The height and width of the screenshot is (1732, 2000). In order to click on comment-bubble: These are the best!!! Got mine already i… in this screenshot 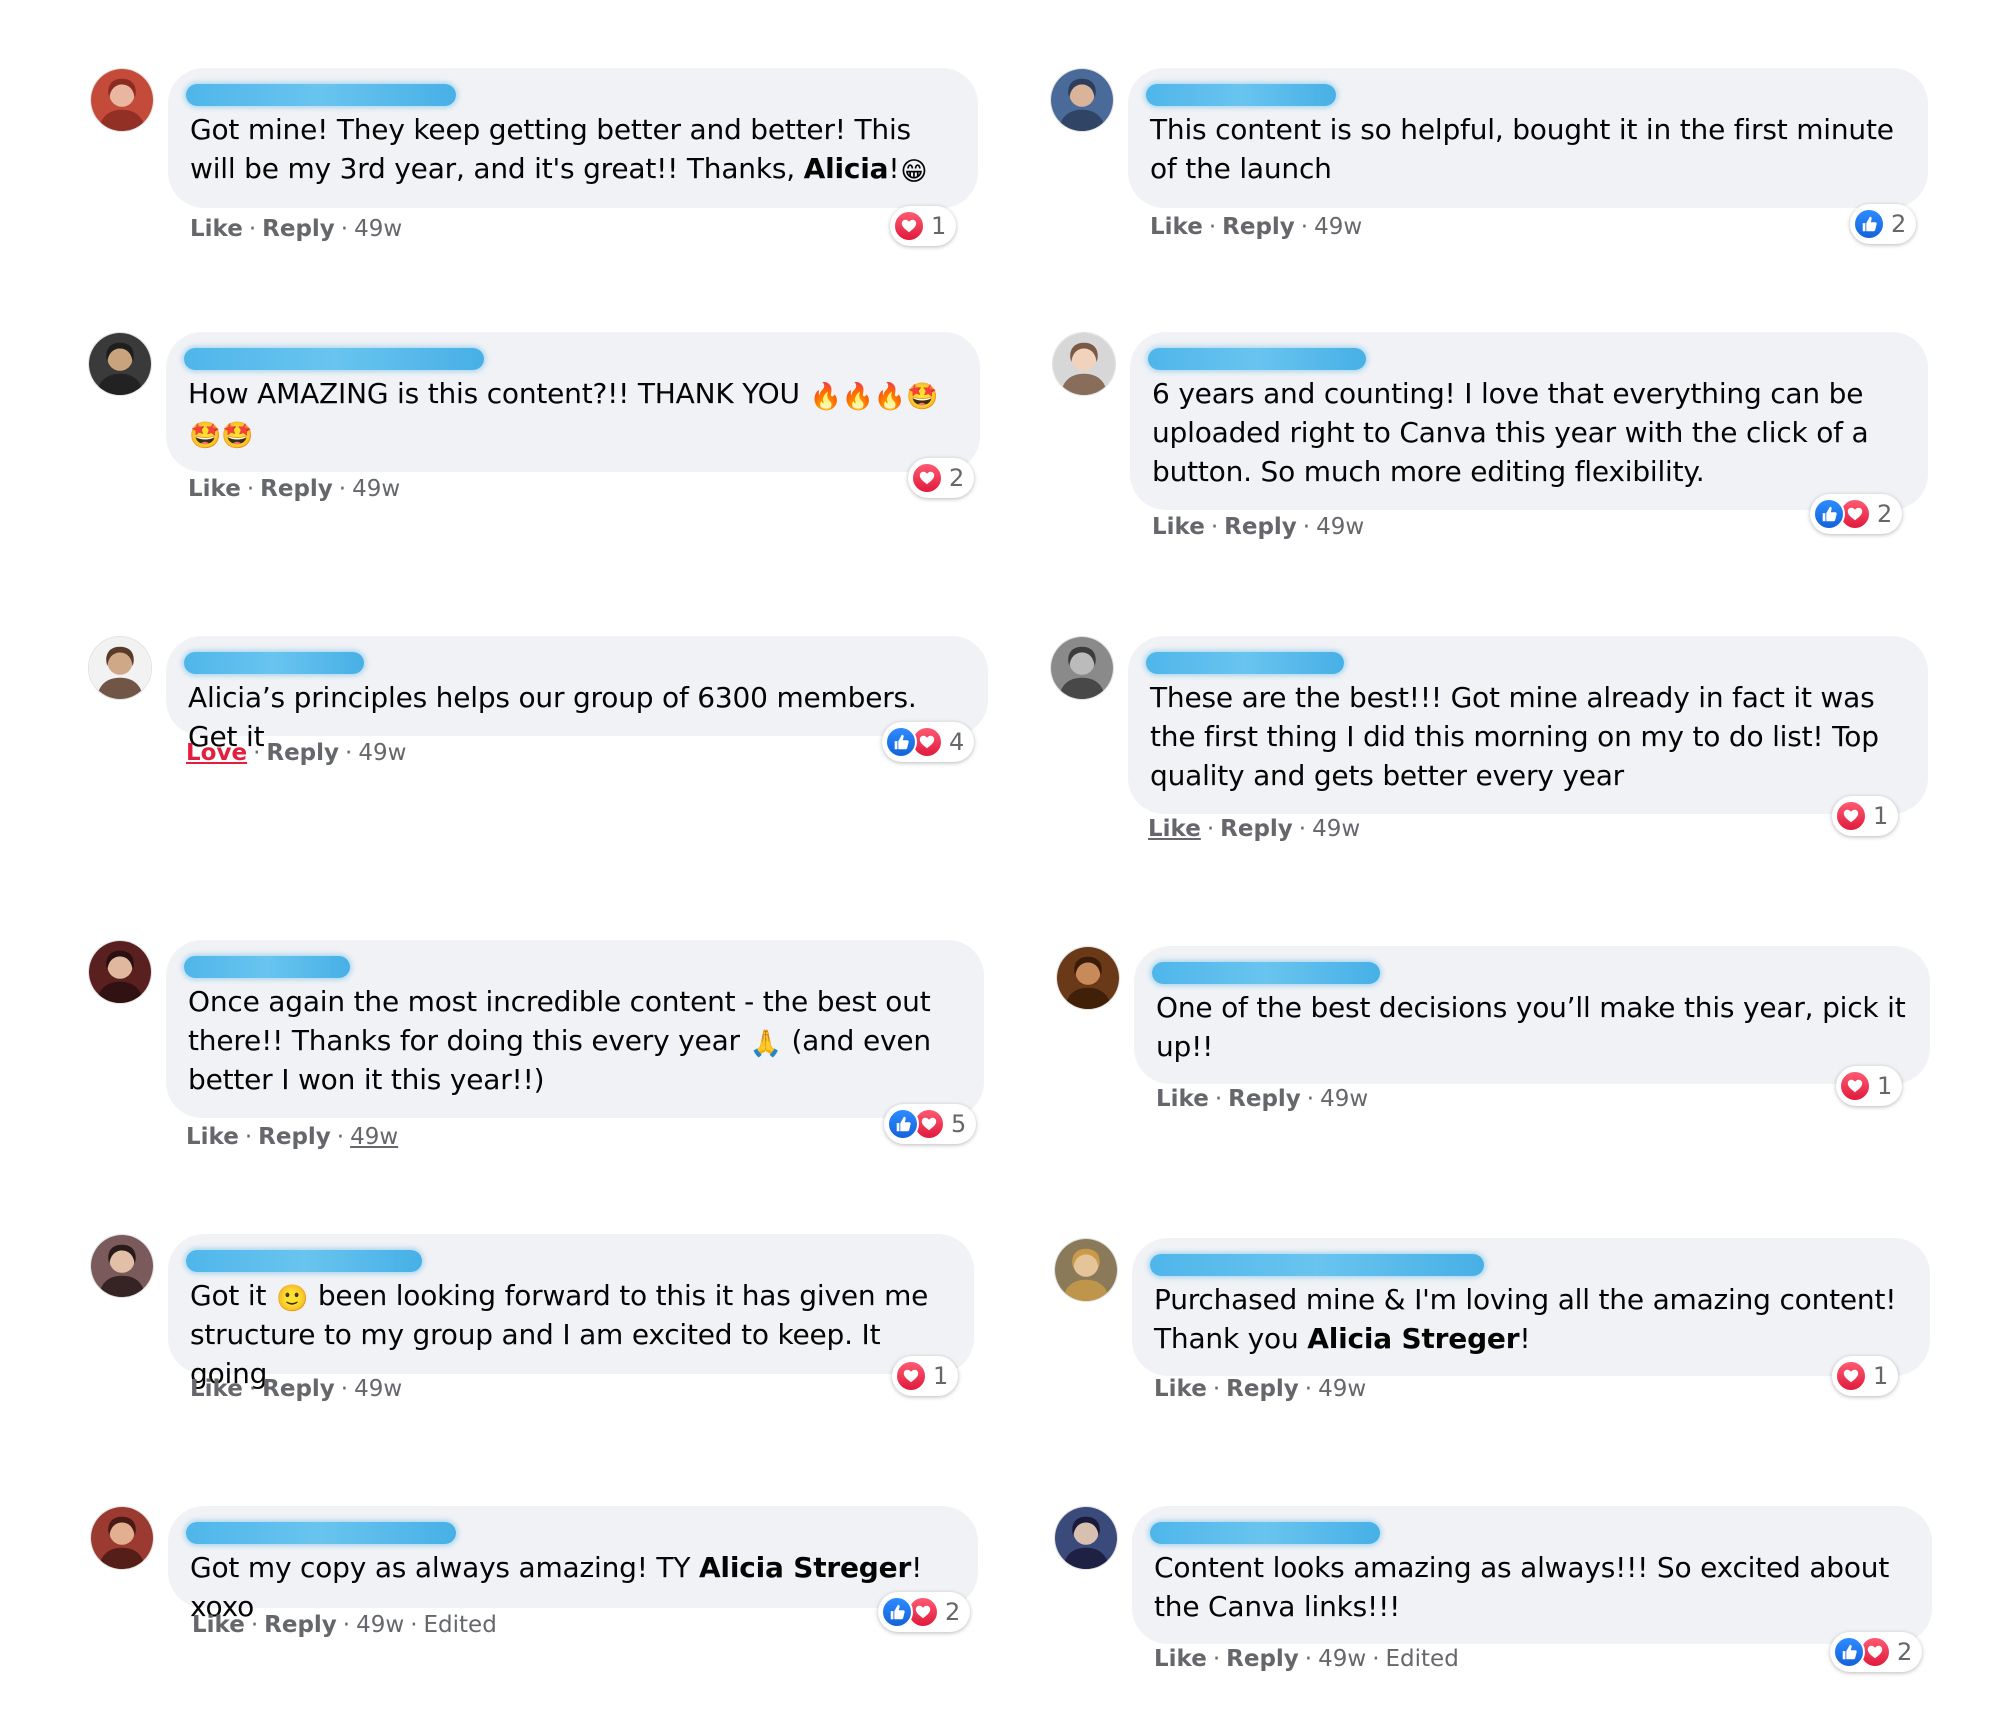, I will do `click(1528, 725)`.